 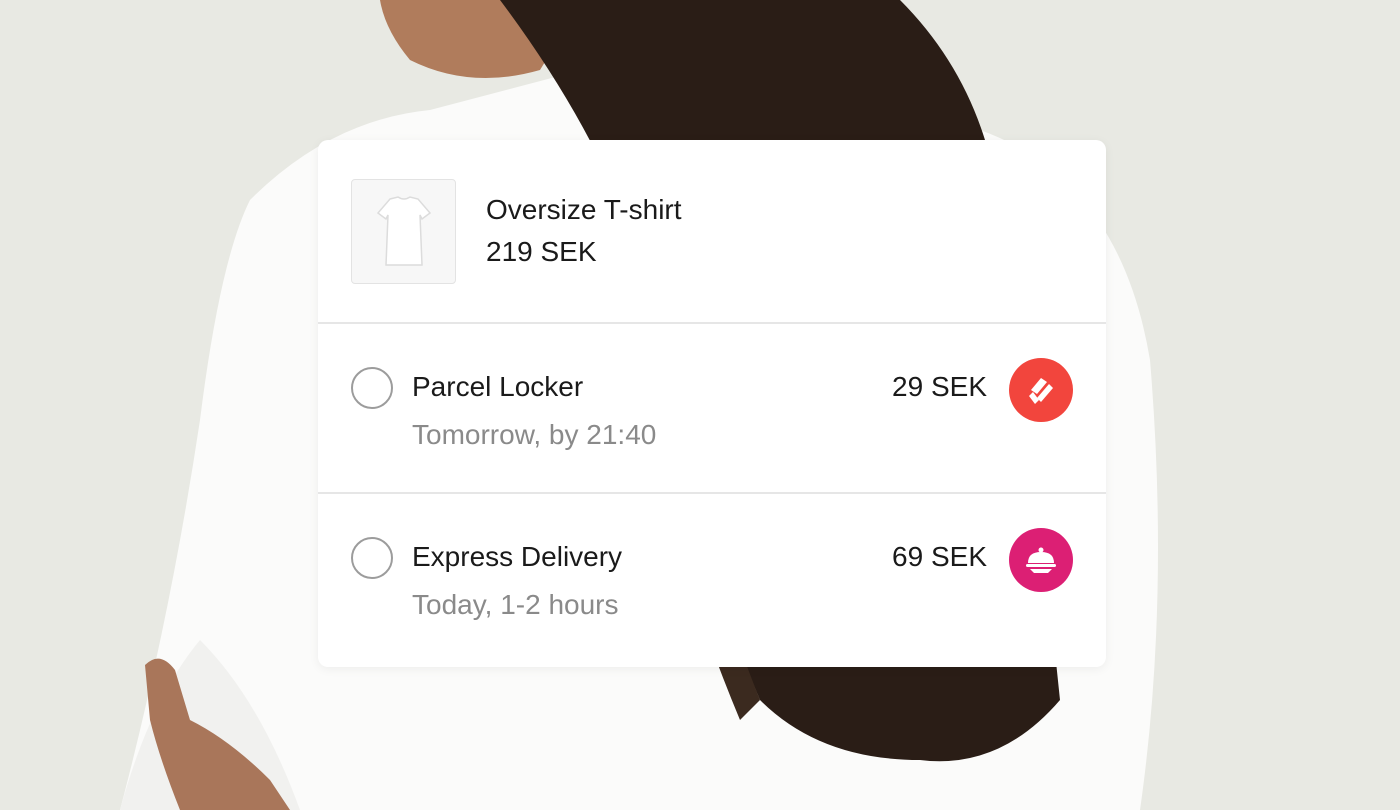 What do you see at coordinates (584, 231) in the screenshot?
I see `product-info: Oversize T-shirt 219 SEK` at bounding box center [584, 231].